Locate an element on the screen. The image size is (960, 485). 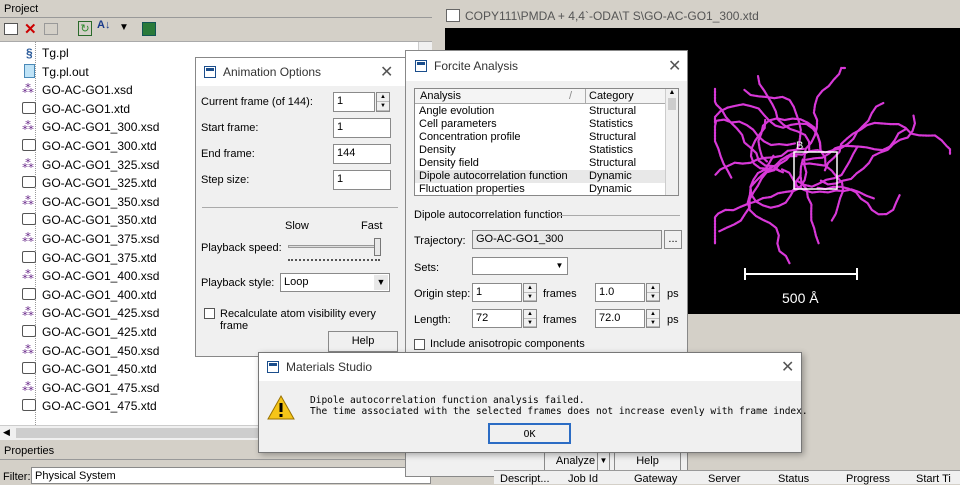
message-title-bar: Materials Studio ✕ is located at coordinates (530, 367).